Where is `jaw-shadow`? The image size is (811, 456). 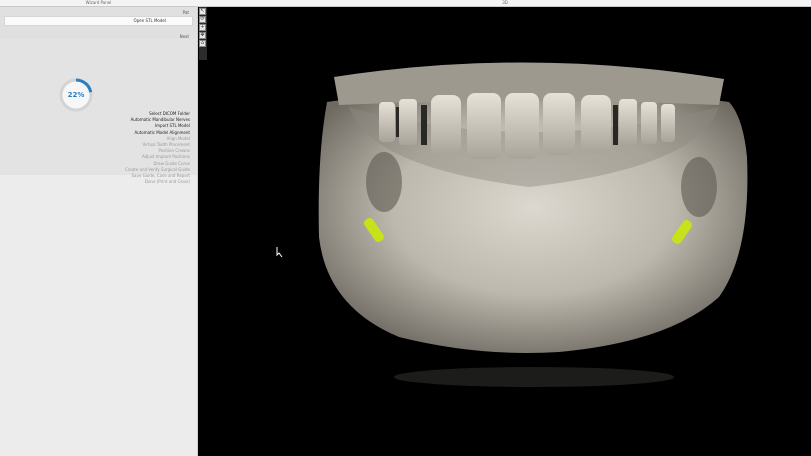
jaw-shadow is located at coordinates (534, 377).